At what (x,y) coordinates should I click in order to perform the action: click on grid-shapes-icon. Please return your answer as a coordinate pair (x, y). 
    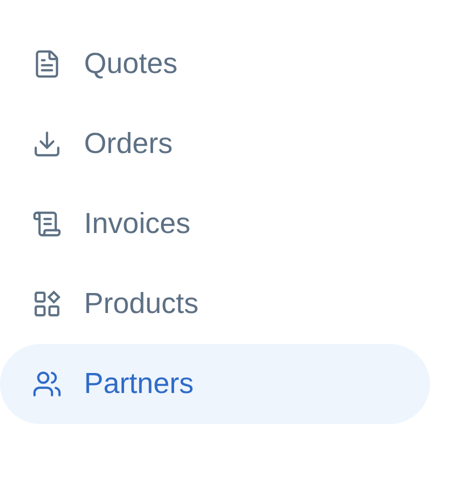
    Looking at the image, I should click on (47, 304).